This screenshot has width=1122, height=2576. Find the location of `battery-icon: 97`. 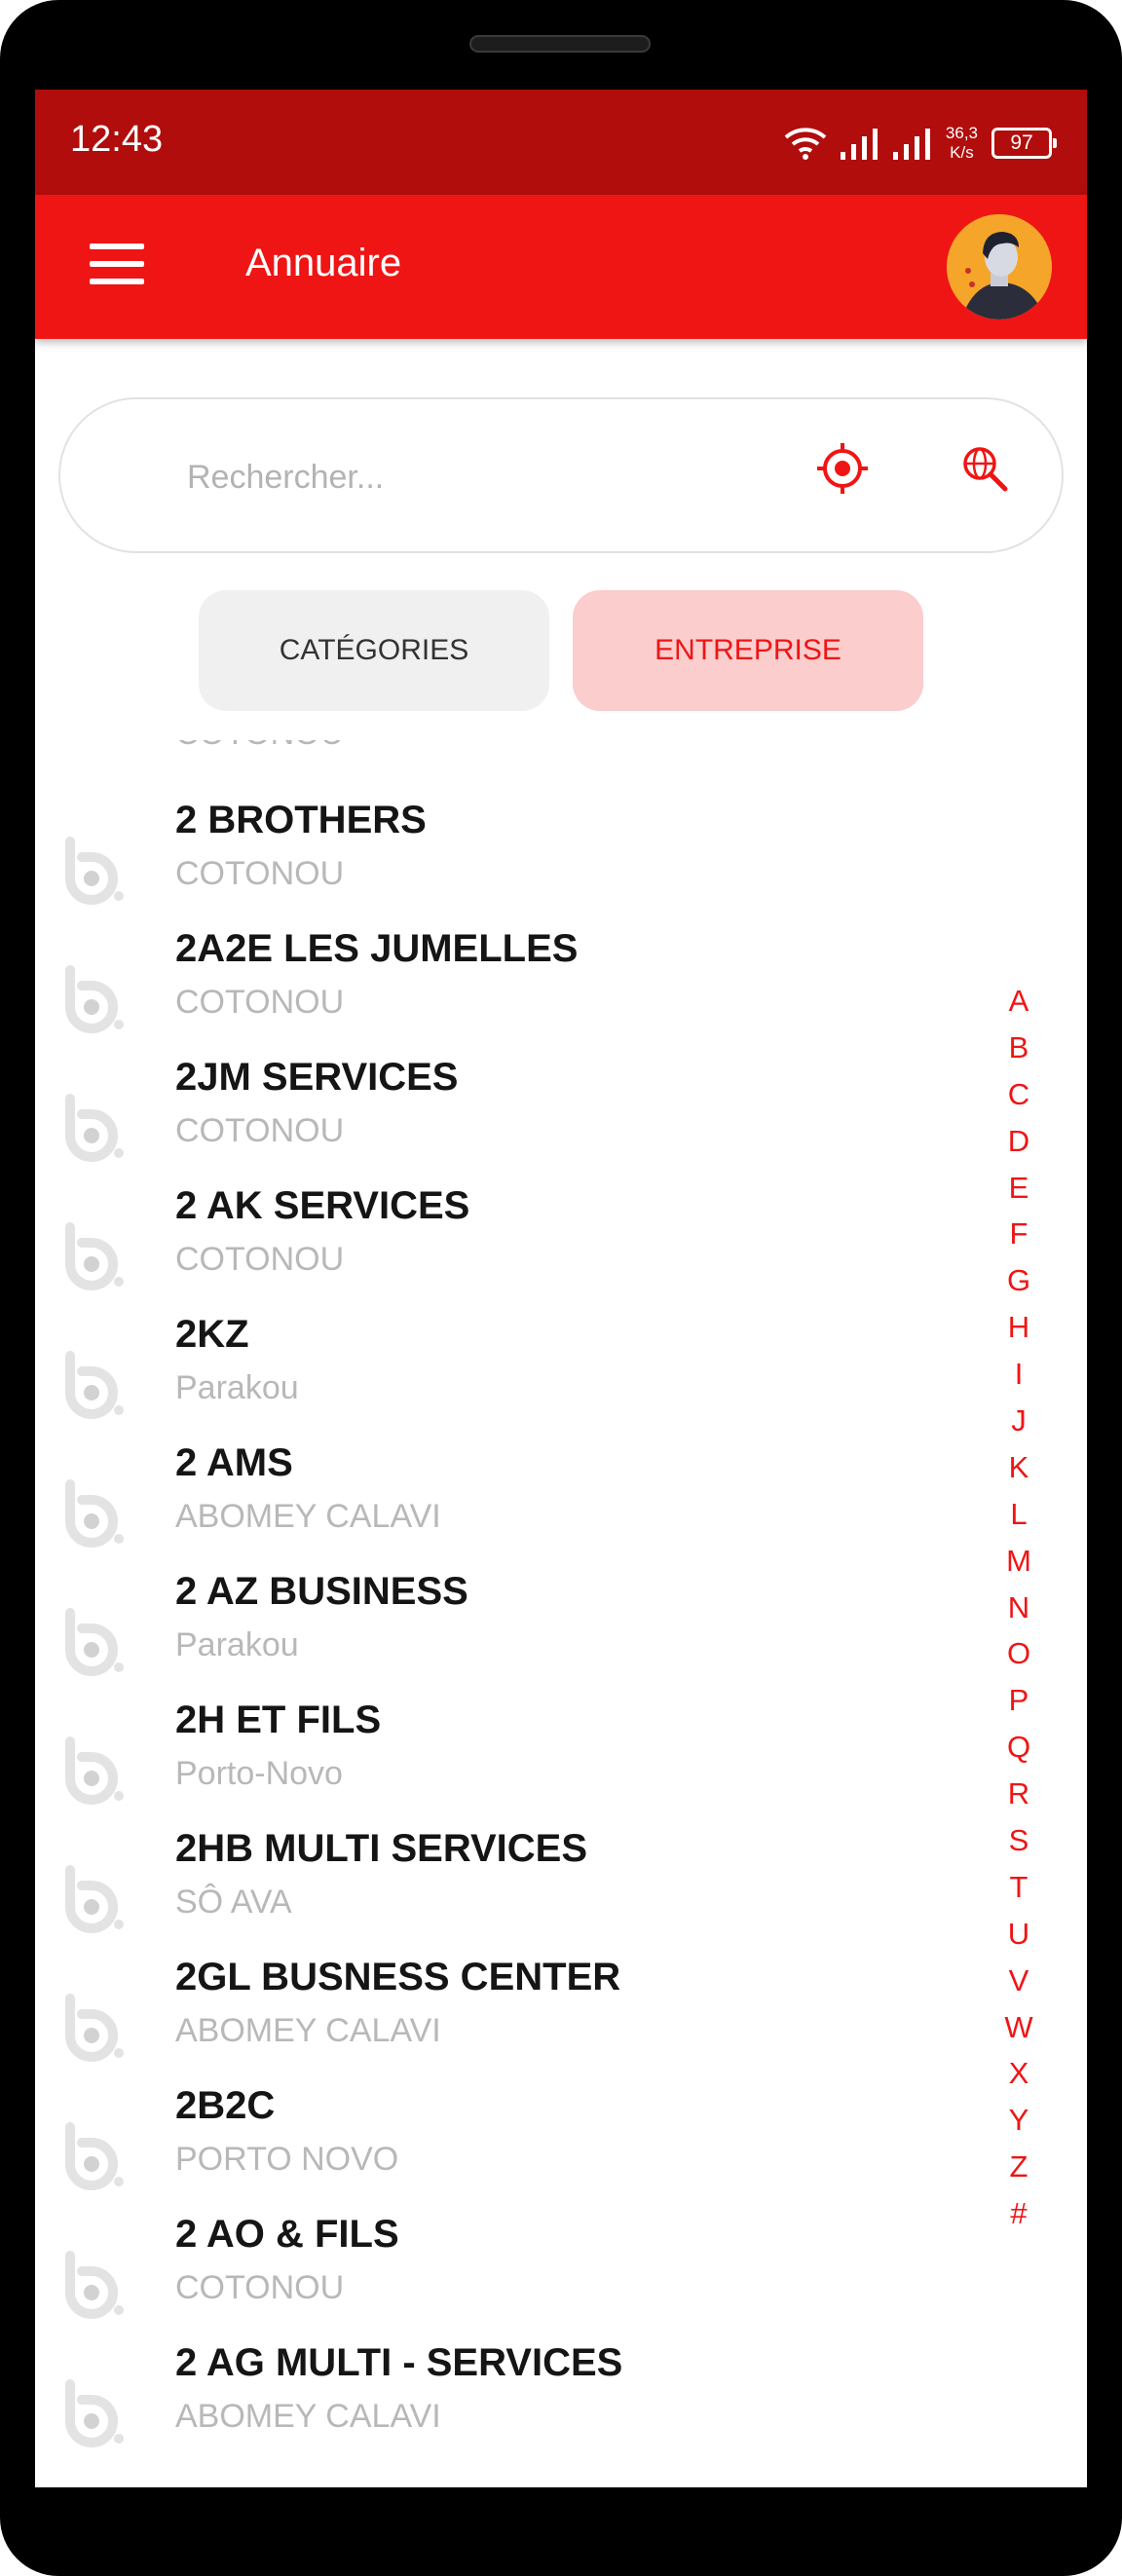

battery-icon: 97 is located at coordinates (1024, 143).